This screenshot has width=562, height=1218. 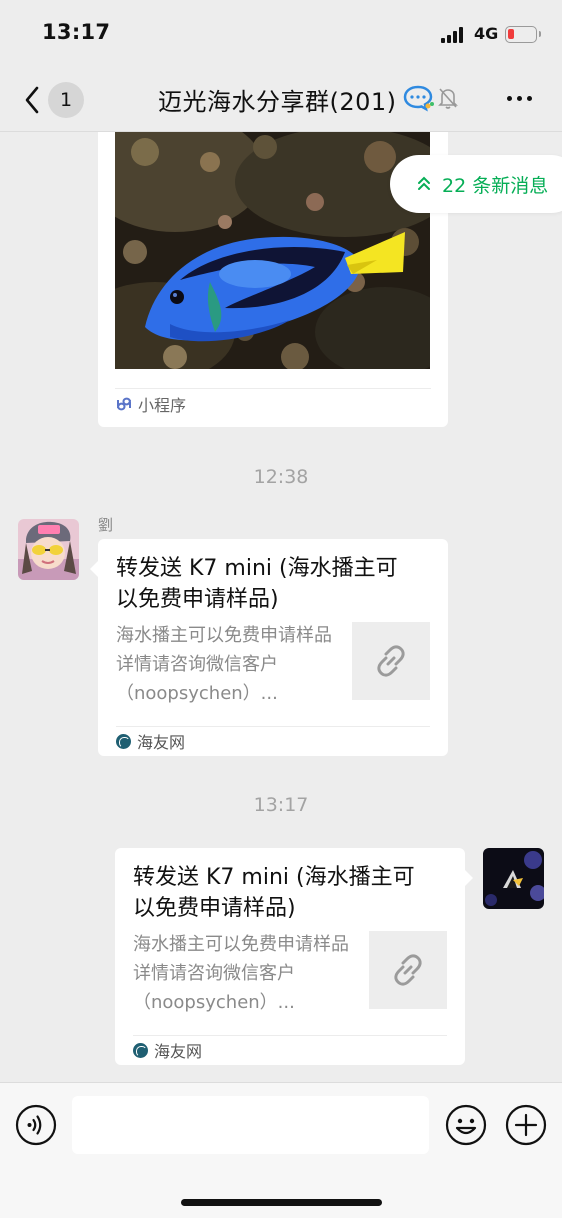 I want to click on input-bar, so click(x=281, y=1150).